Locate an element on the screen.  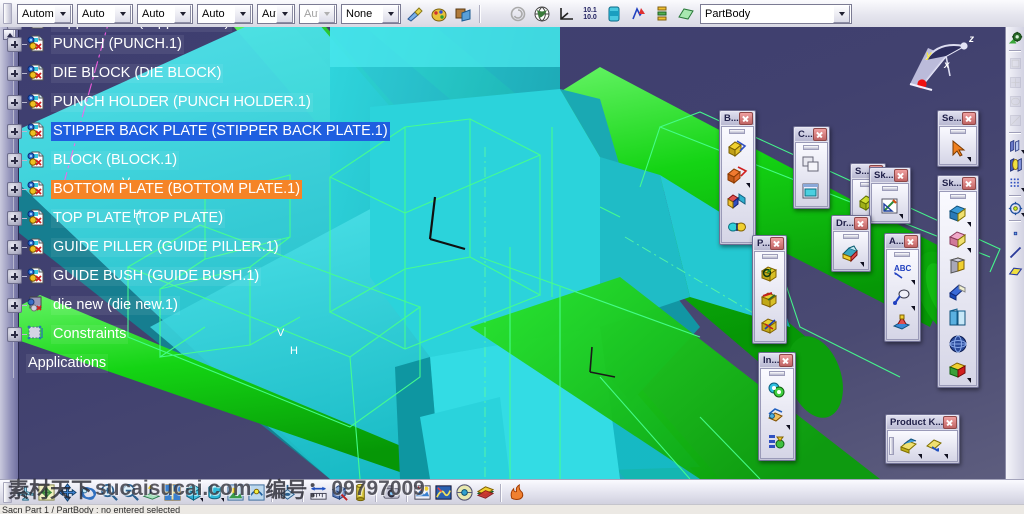
section-icon is located at coordinates (485, 492).